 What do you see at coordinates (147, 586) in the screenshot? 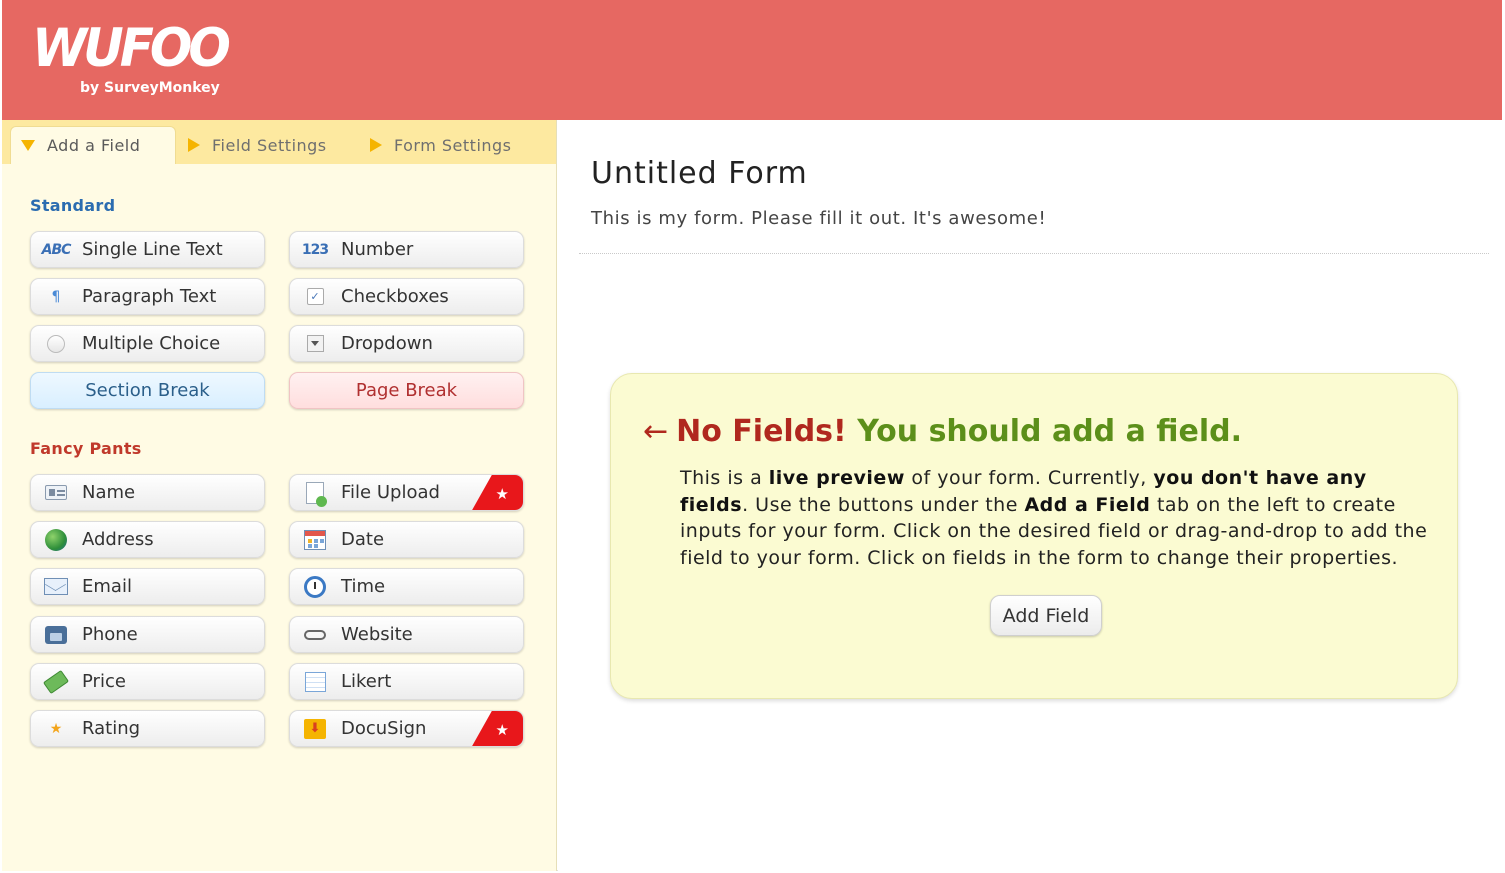
I see `email-button: Email` at bounding box center [147, 586].